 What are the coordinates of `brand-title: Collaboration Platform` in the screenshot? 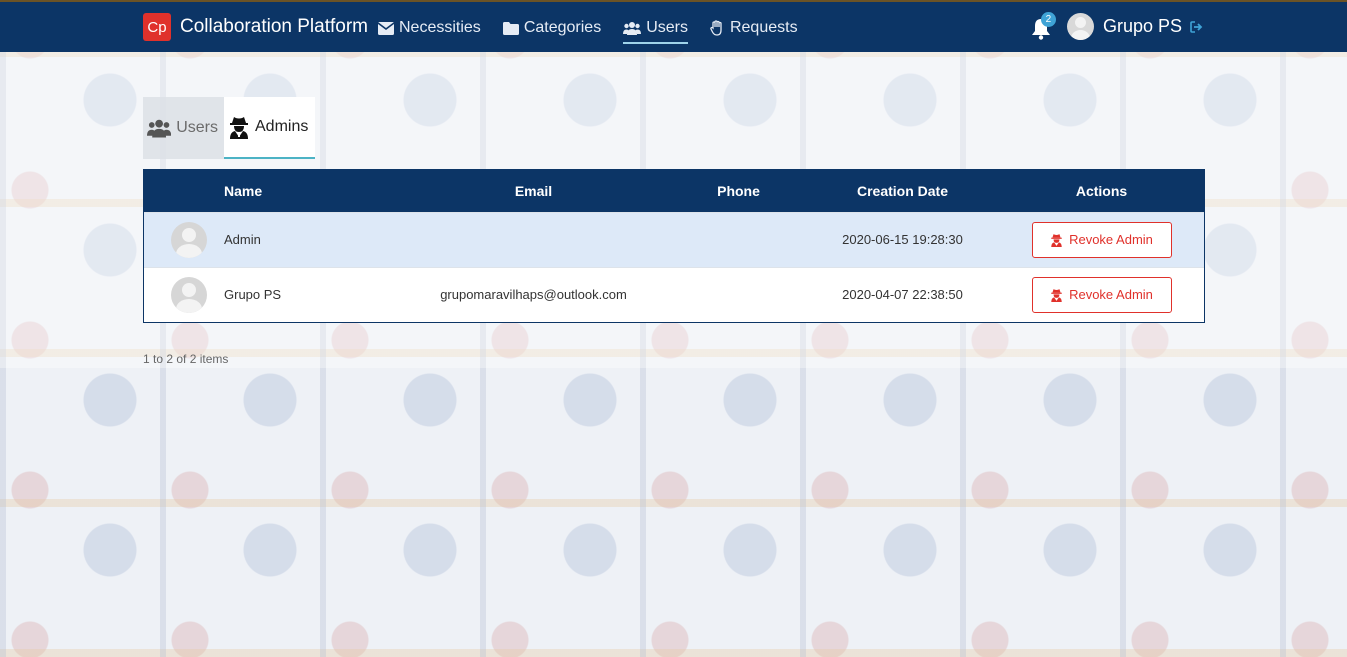 It's located at (274, 26).